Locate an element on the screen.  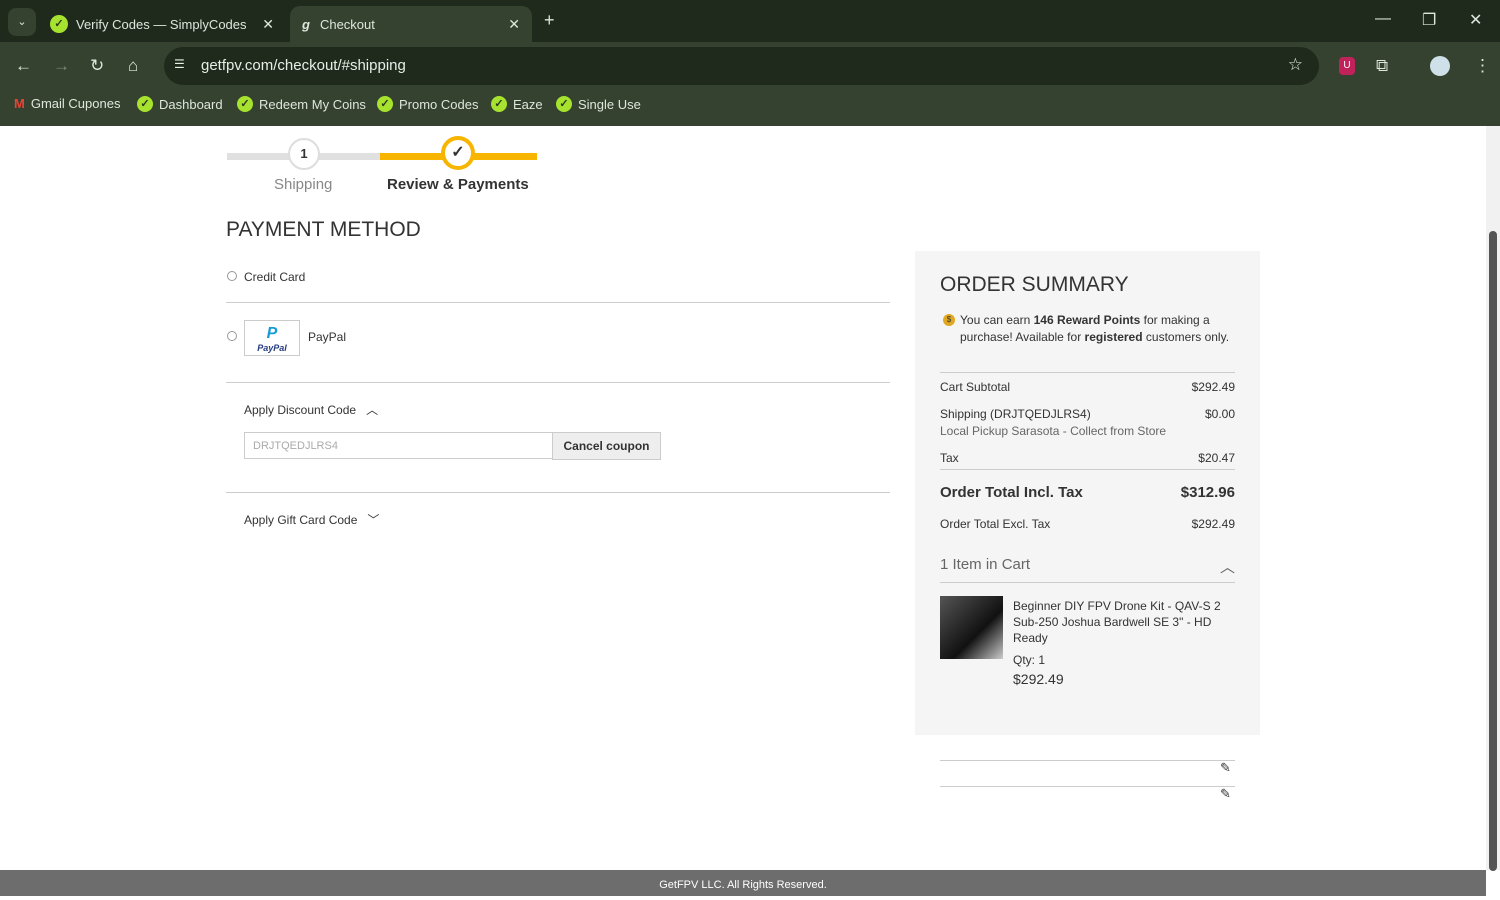
scrollbar is located at coordinates (1493, 498).